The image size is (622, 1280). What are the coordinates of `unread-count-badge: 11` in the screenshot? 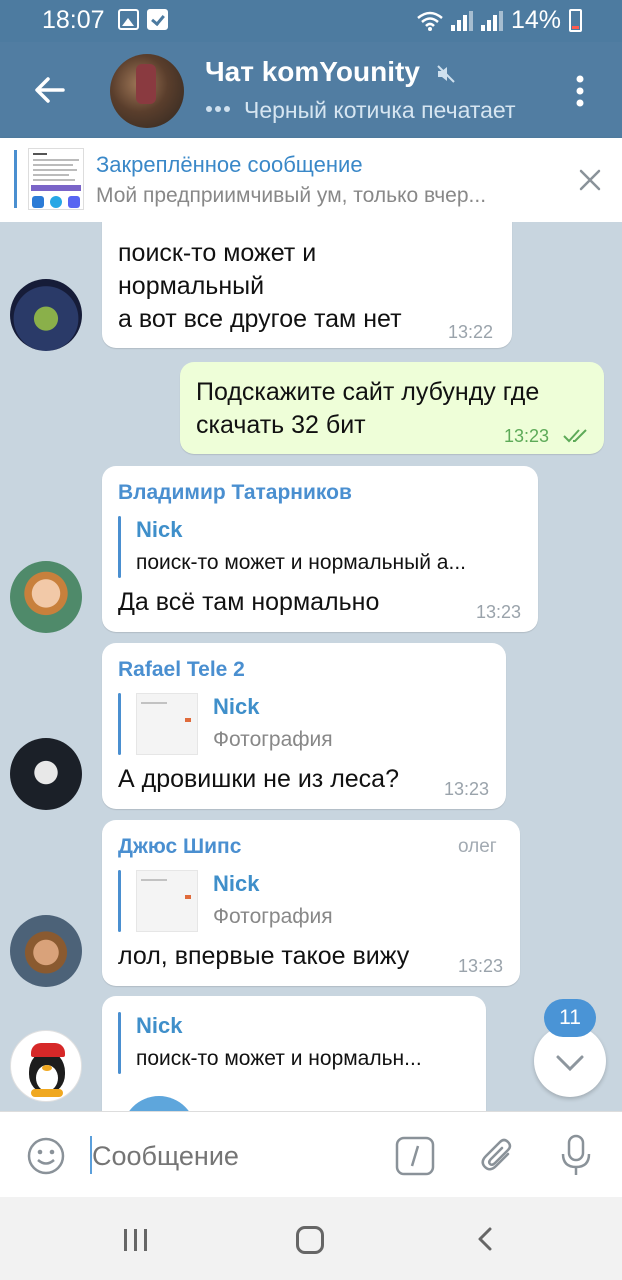 It's located at (570, 1018).